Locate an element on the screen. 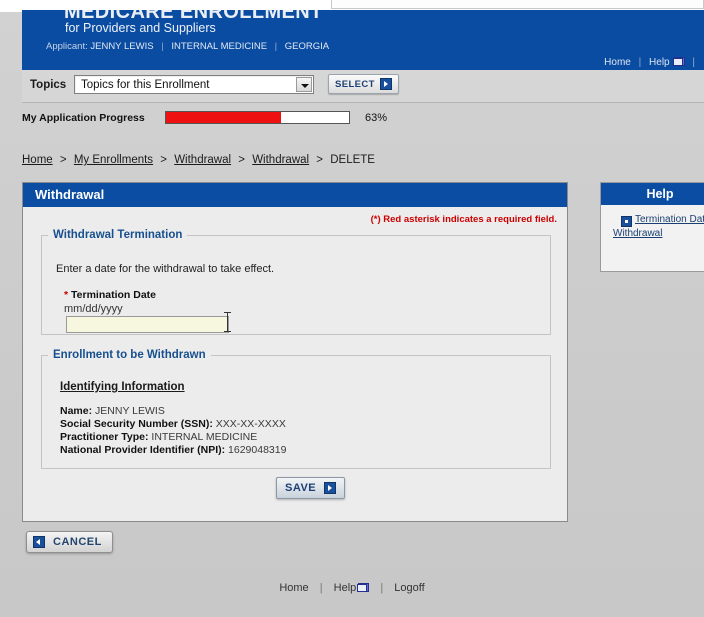 The height and width of the screenshot is (617, 704). id-row-value-name: JENNY LEWIS is located at coordinates (130, 411).